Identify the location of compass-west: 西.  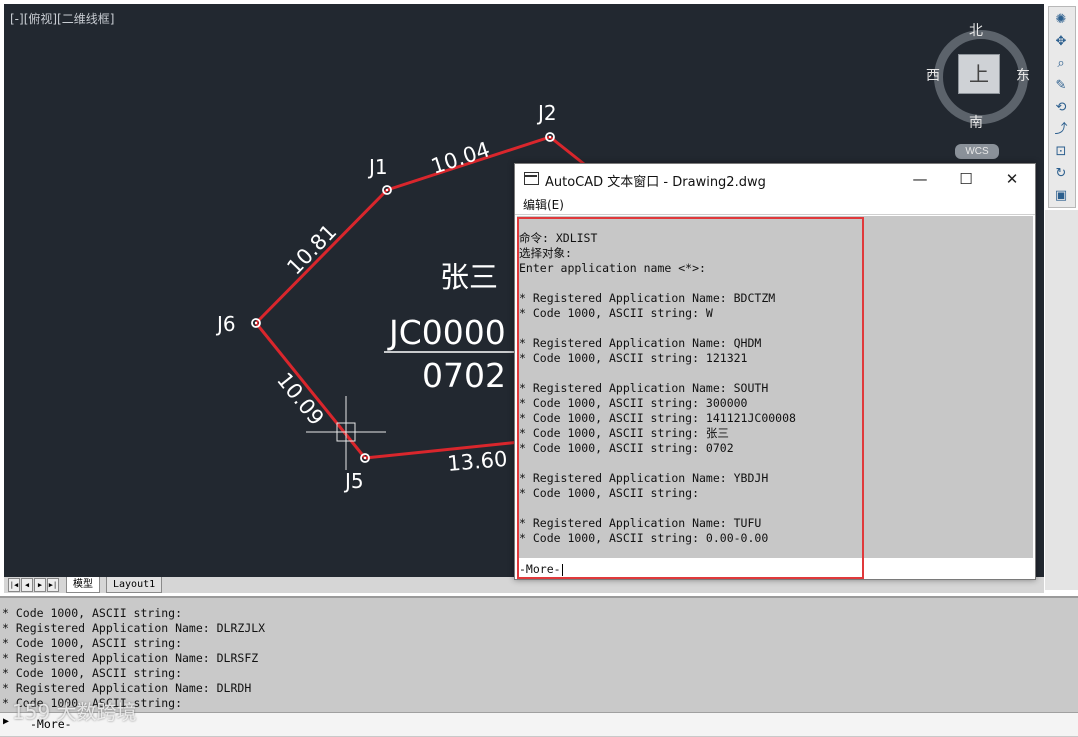
(933, 75).